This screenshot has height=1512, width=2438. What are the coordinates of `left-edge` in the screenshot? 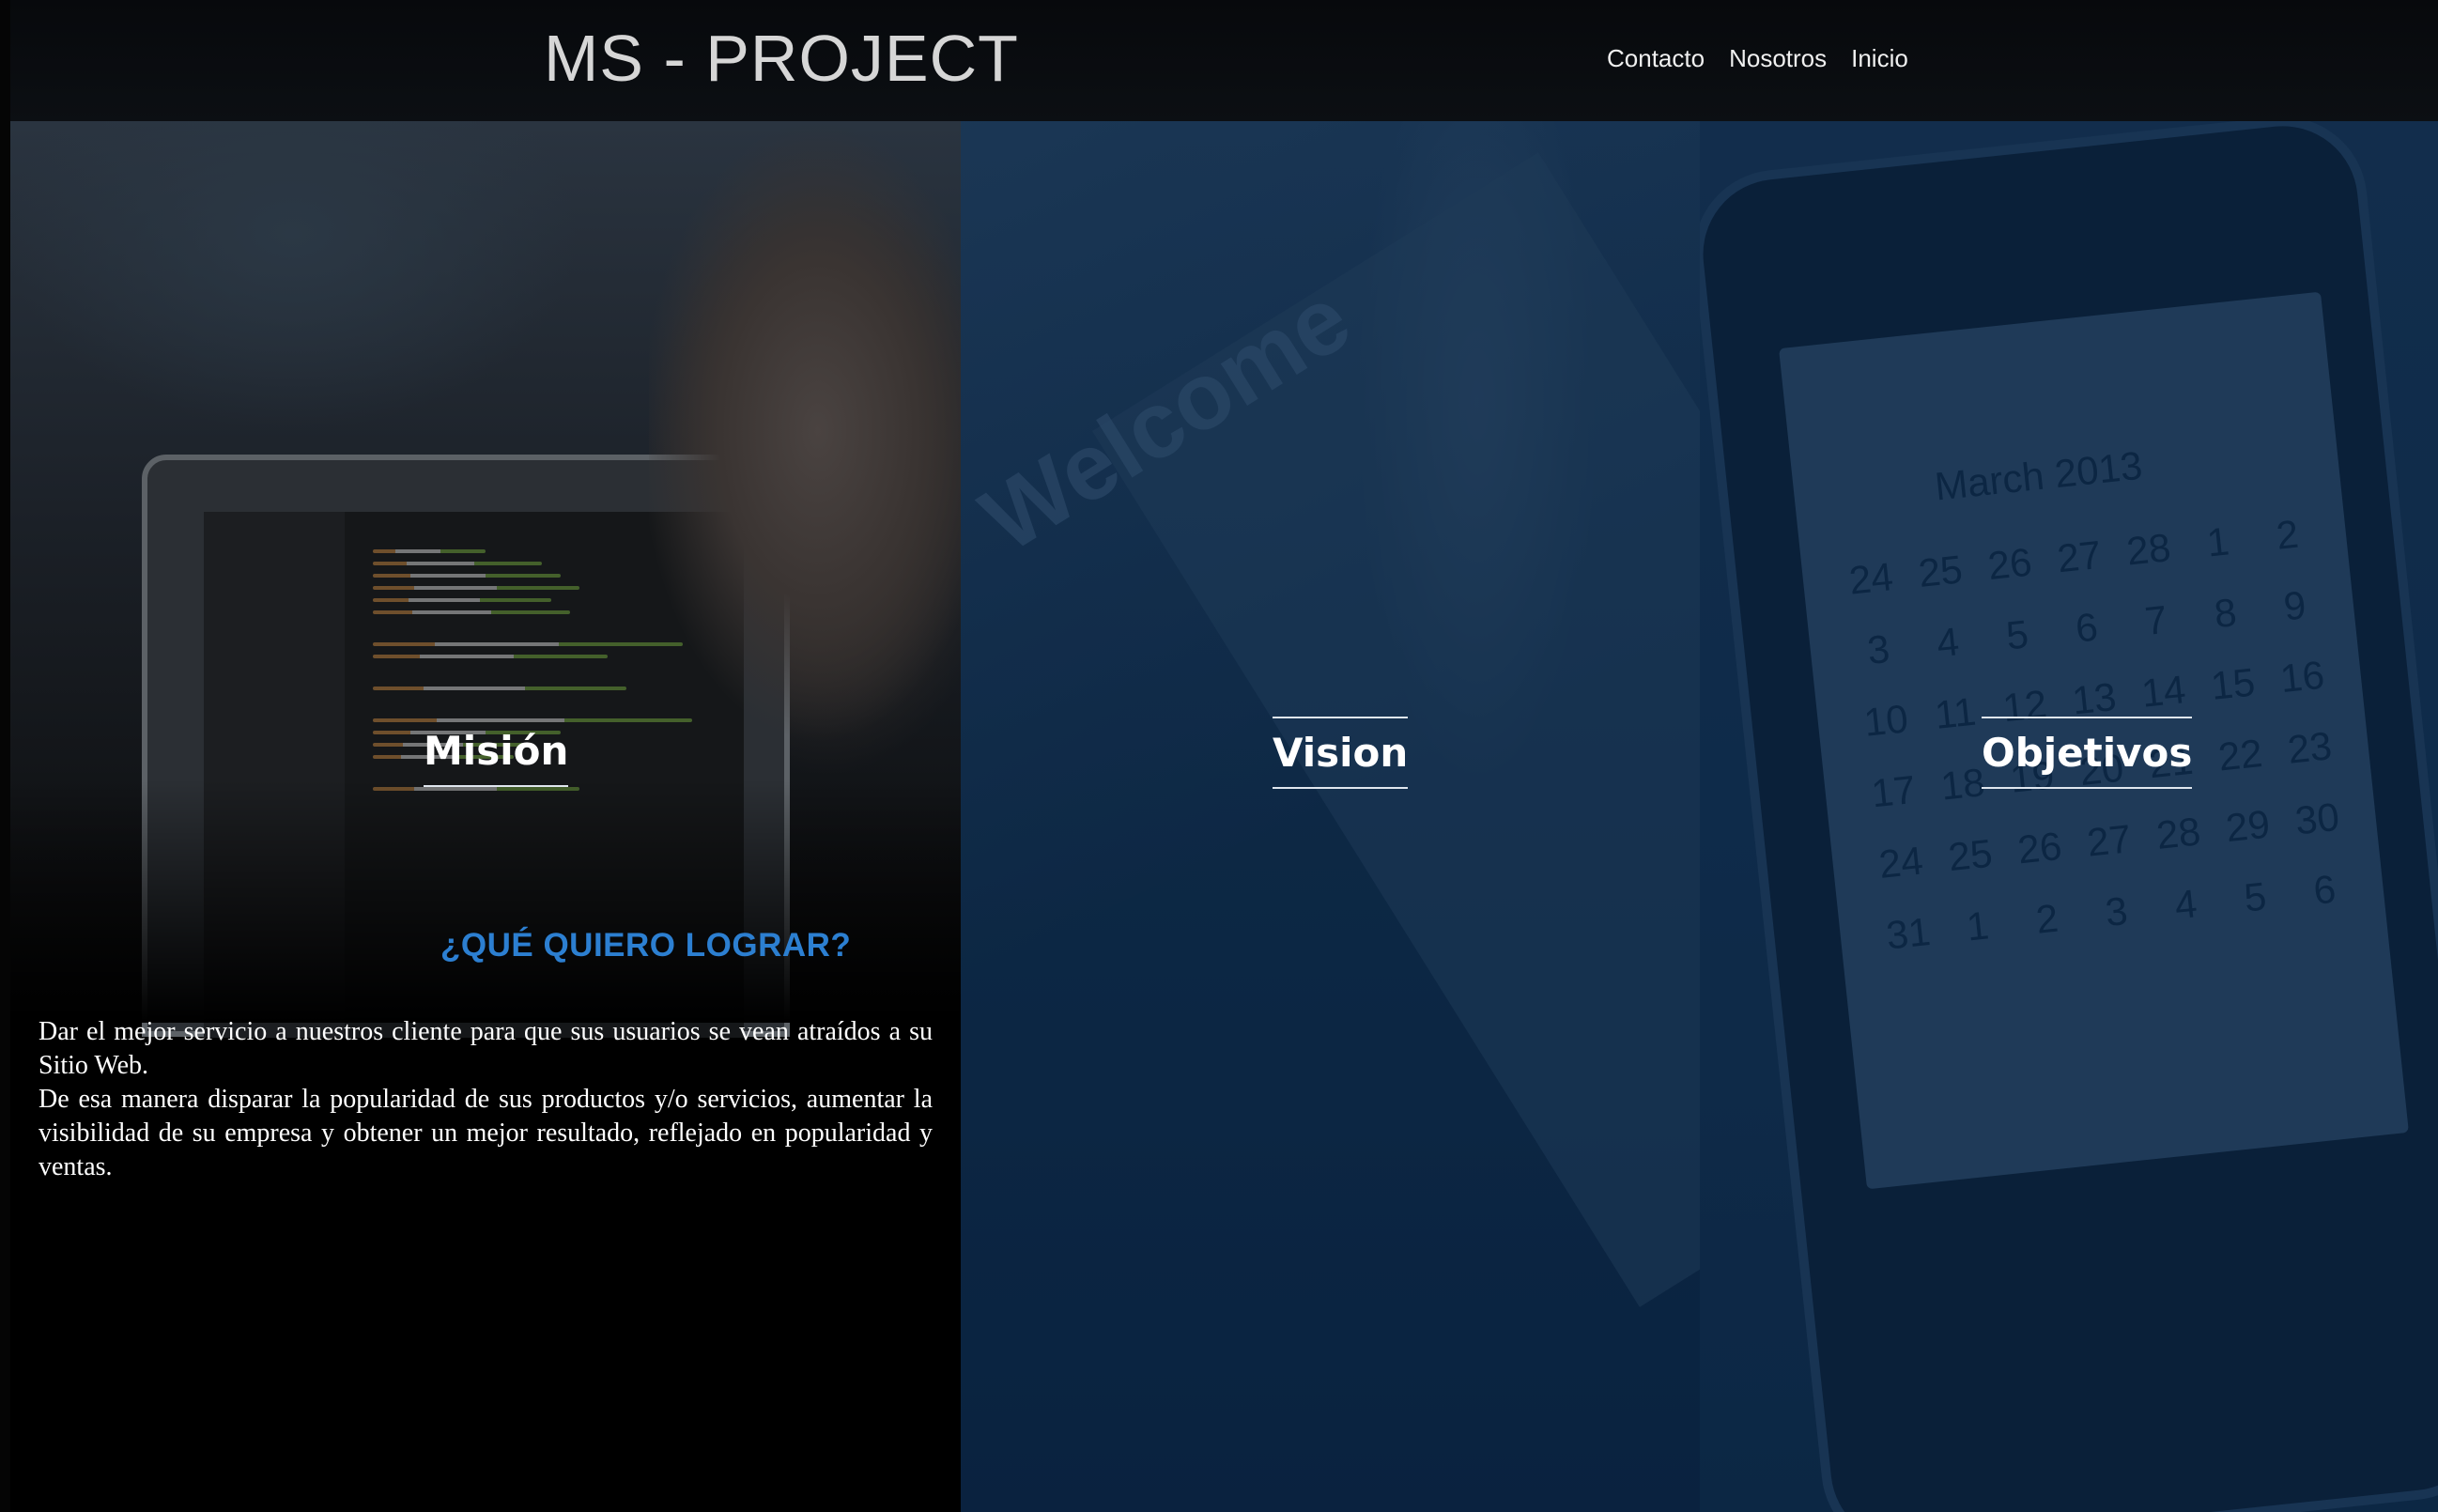 It's located at (5, 756).